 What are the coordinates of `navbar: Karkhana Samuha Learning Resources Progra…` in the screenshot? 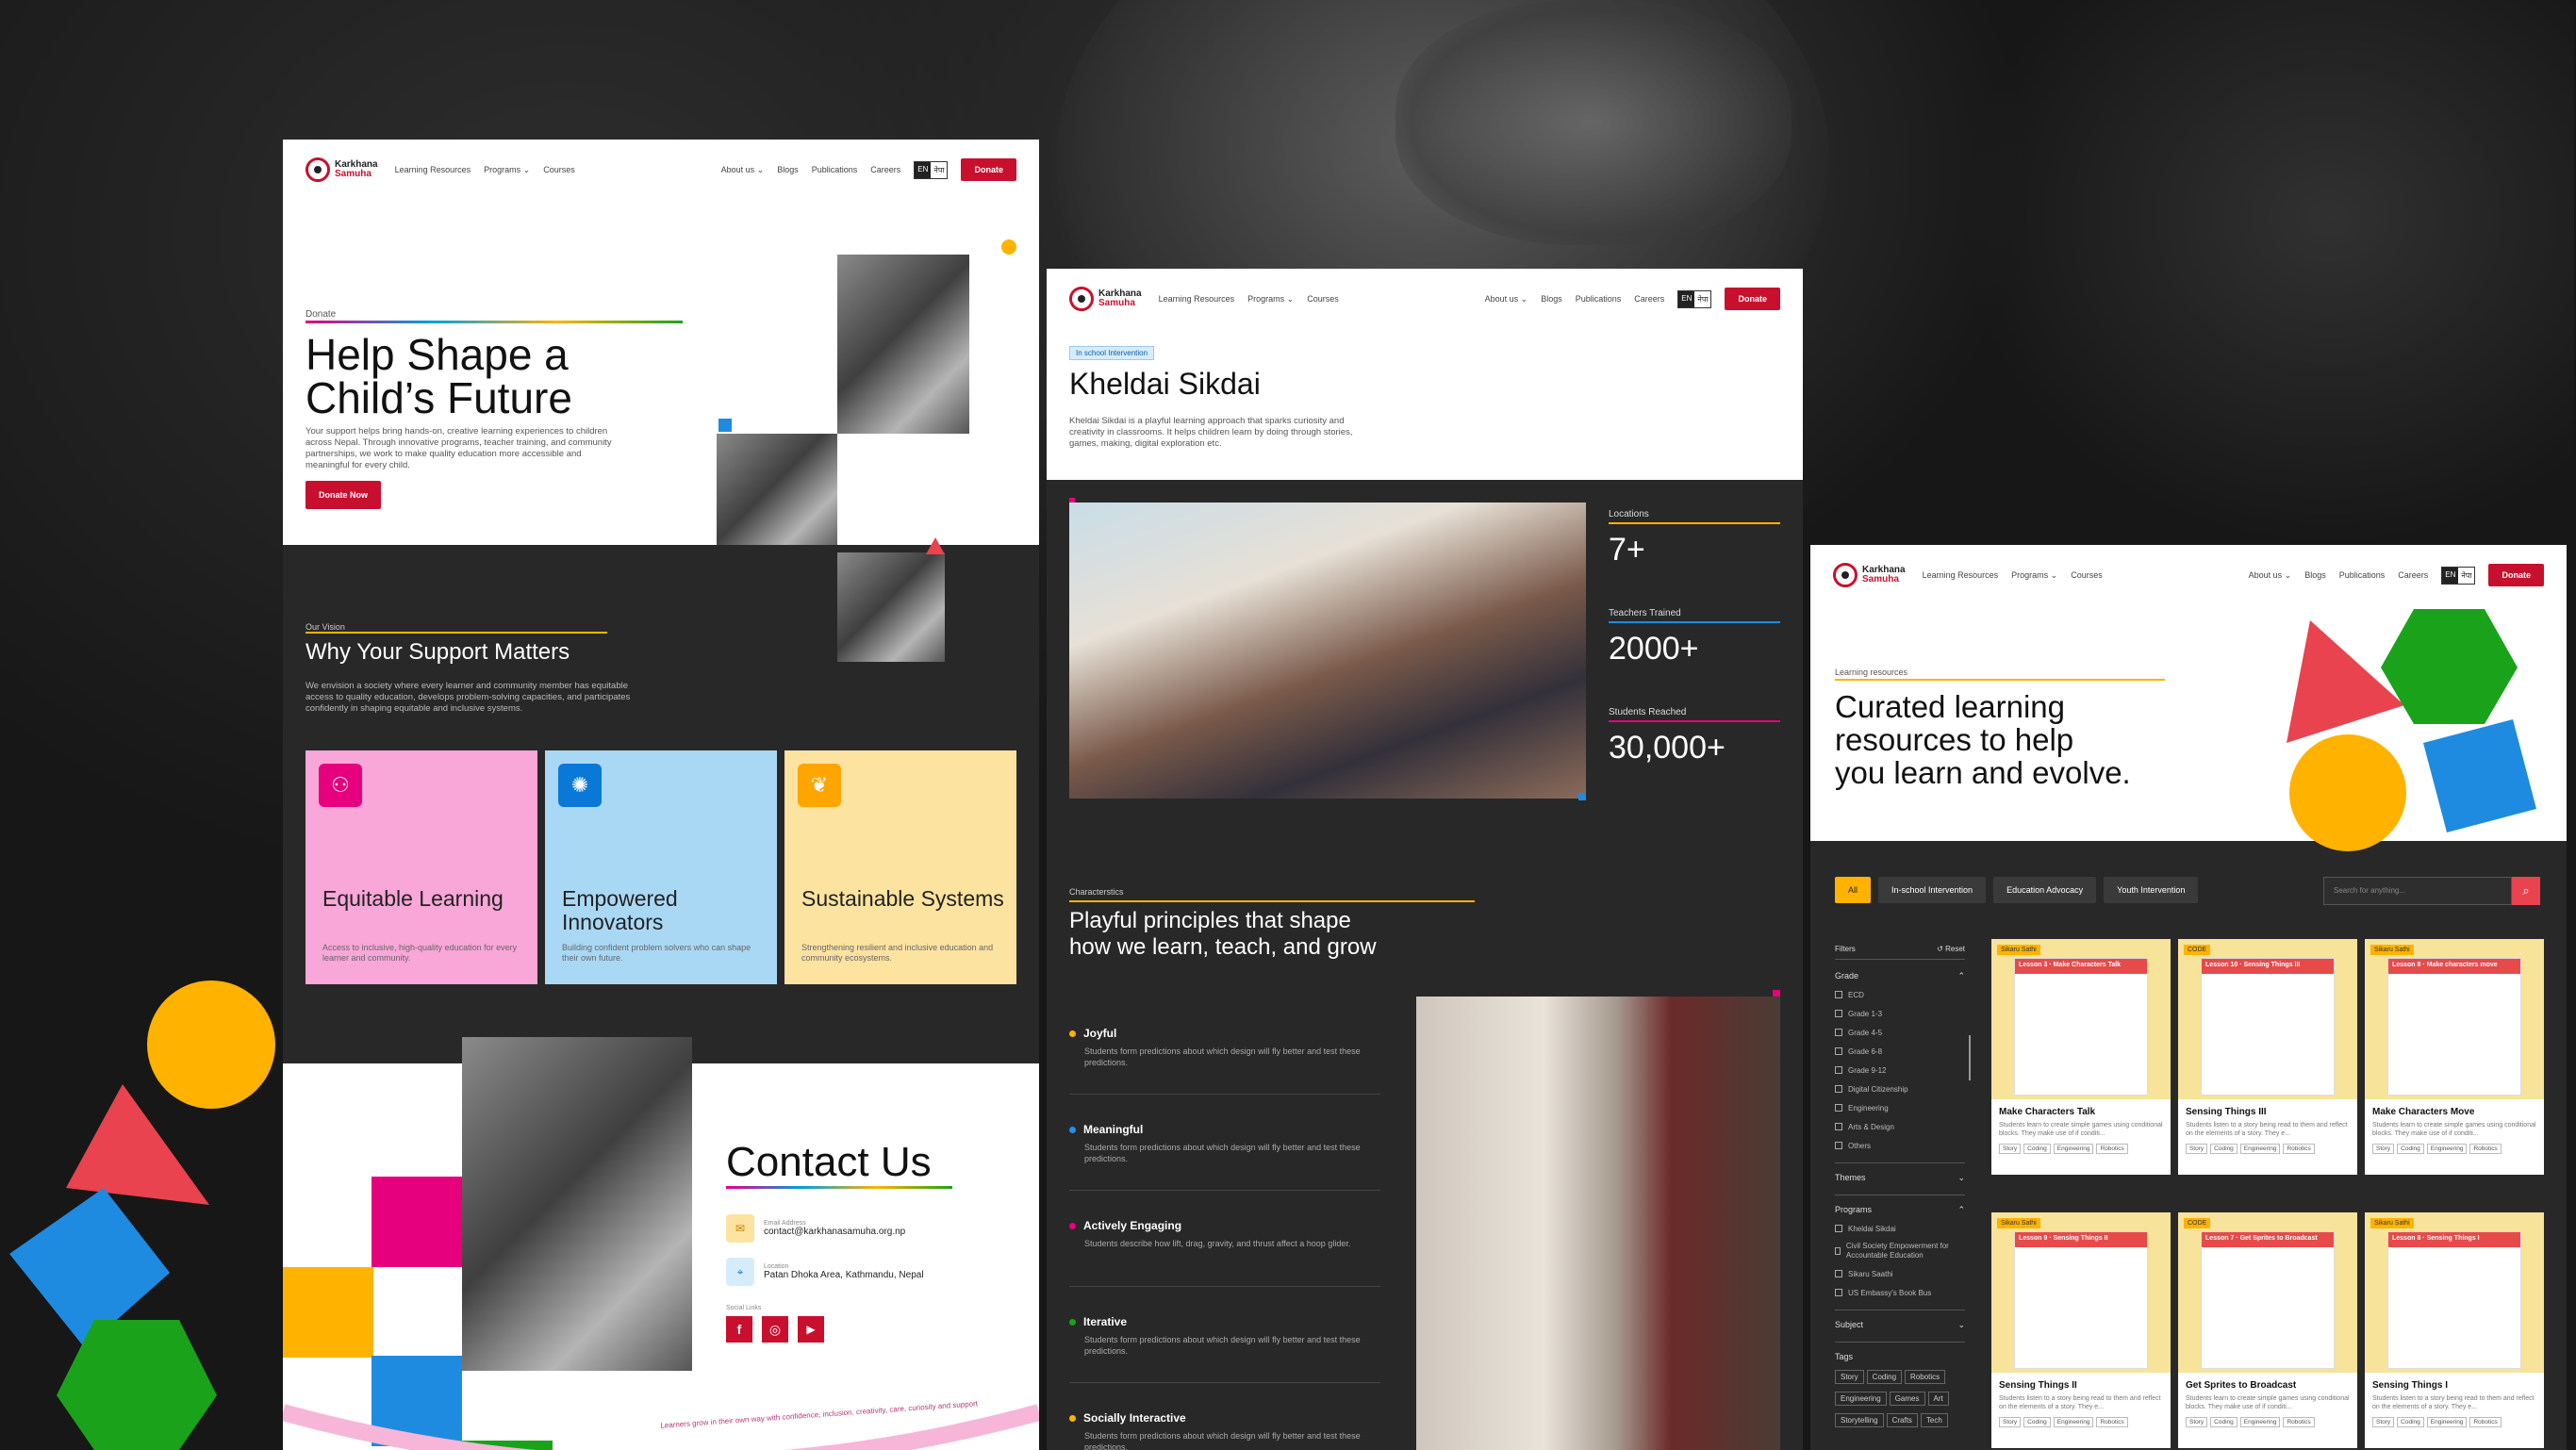 It's located at (661, 170).